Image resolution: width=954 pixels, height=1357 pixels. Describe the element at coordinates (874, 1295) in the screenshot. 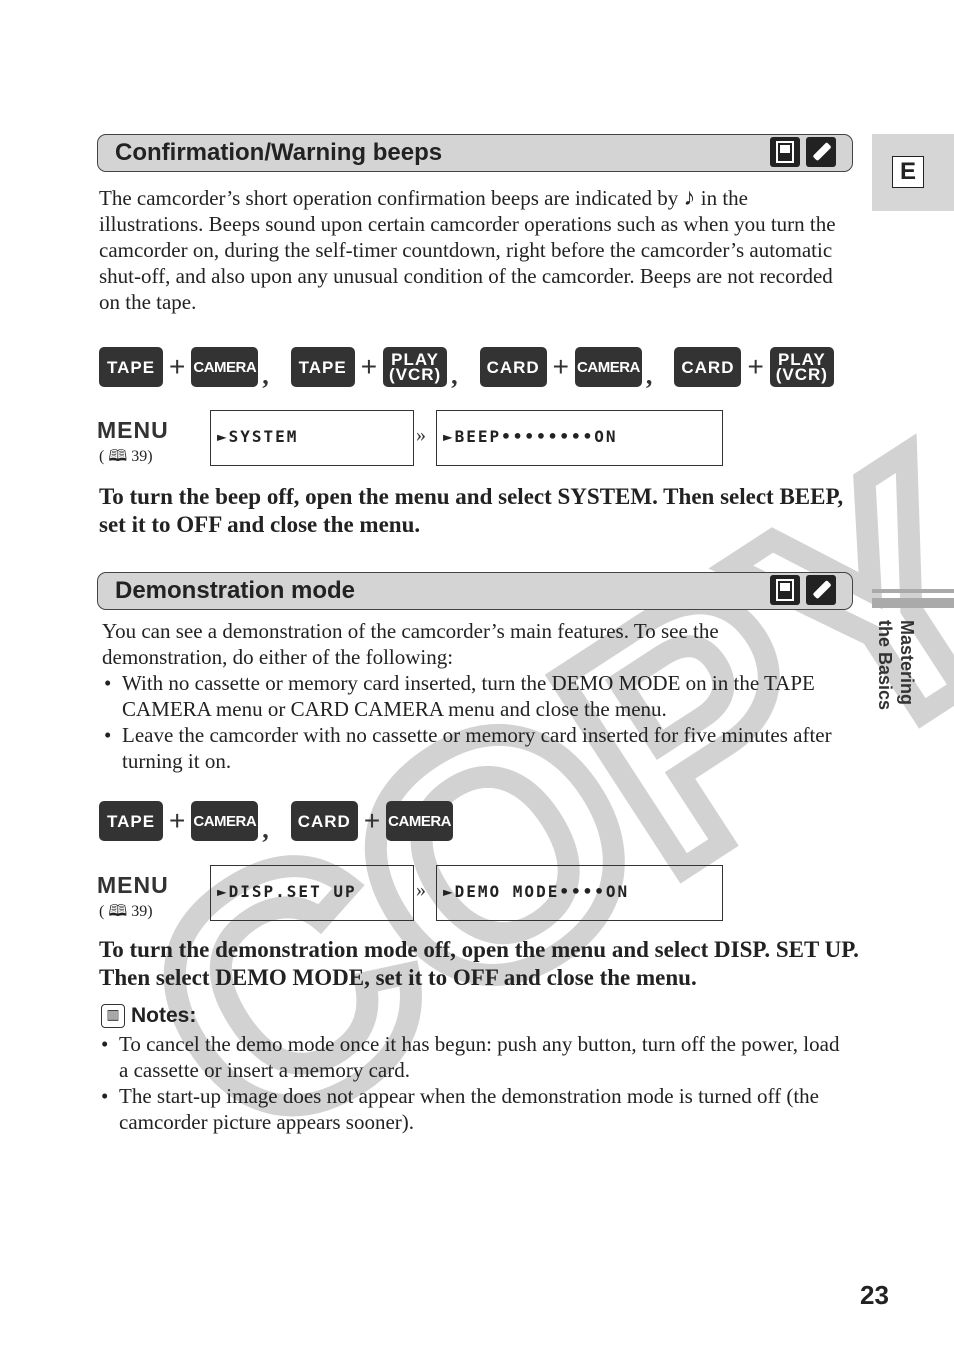

I see `page-number: 23` at that location.